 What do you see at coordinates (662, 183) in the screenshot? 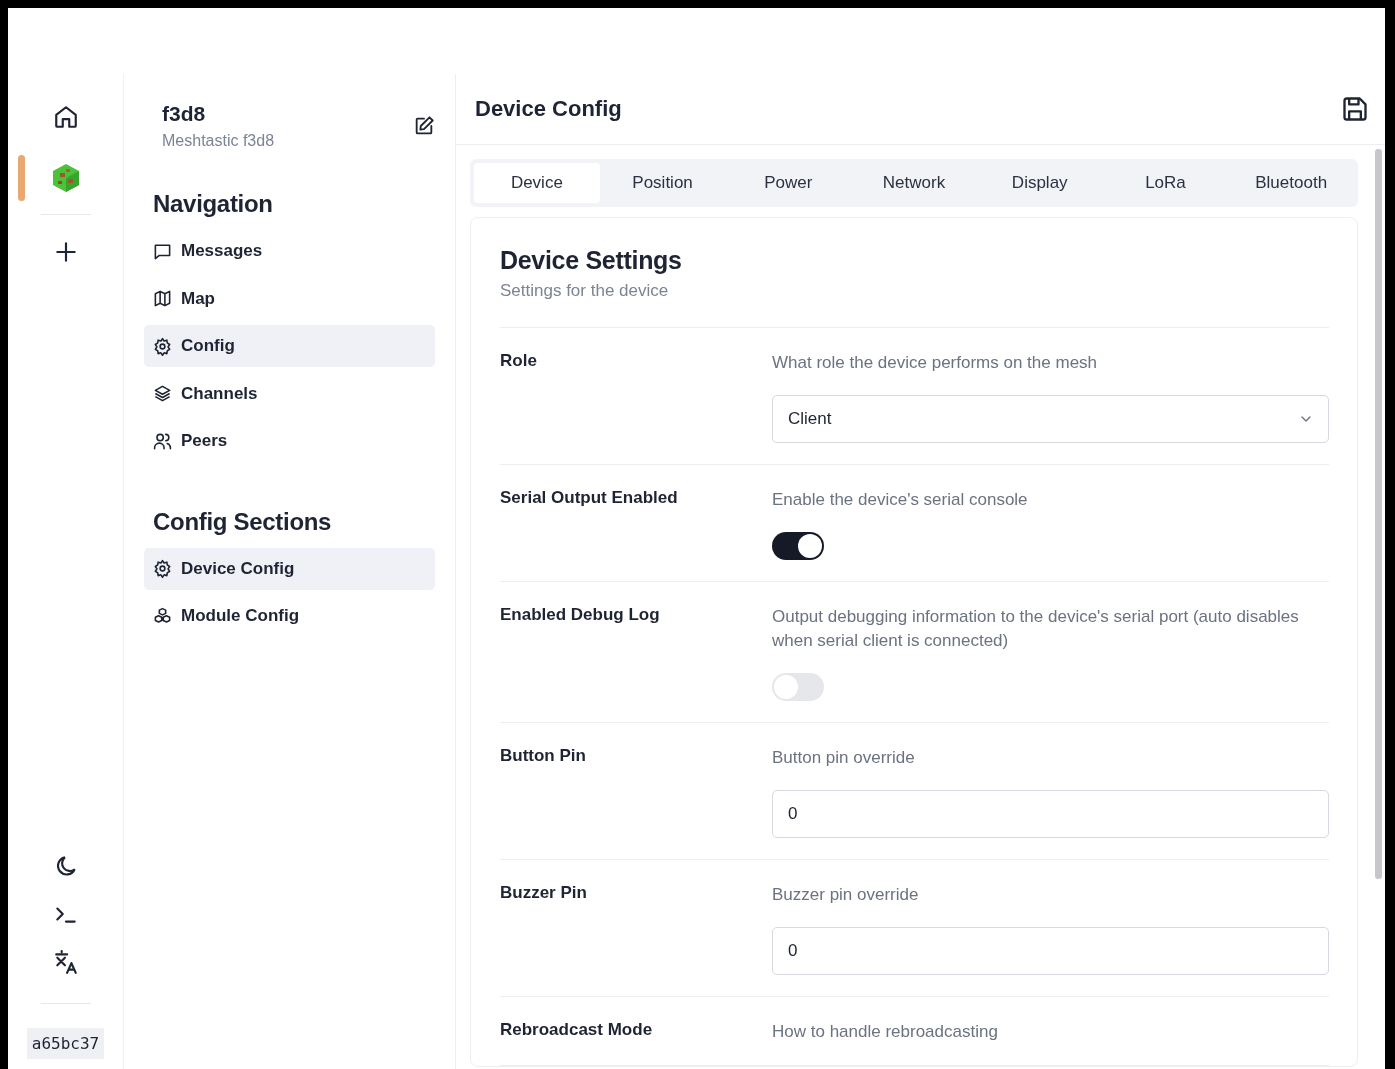
I see `tab: Position` at bounding box center [662, 183].